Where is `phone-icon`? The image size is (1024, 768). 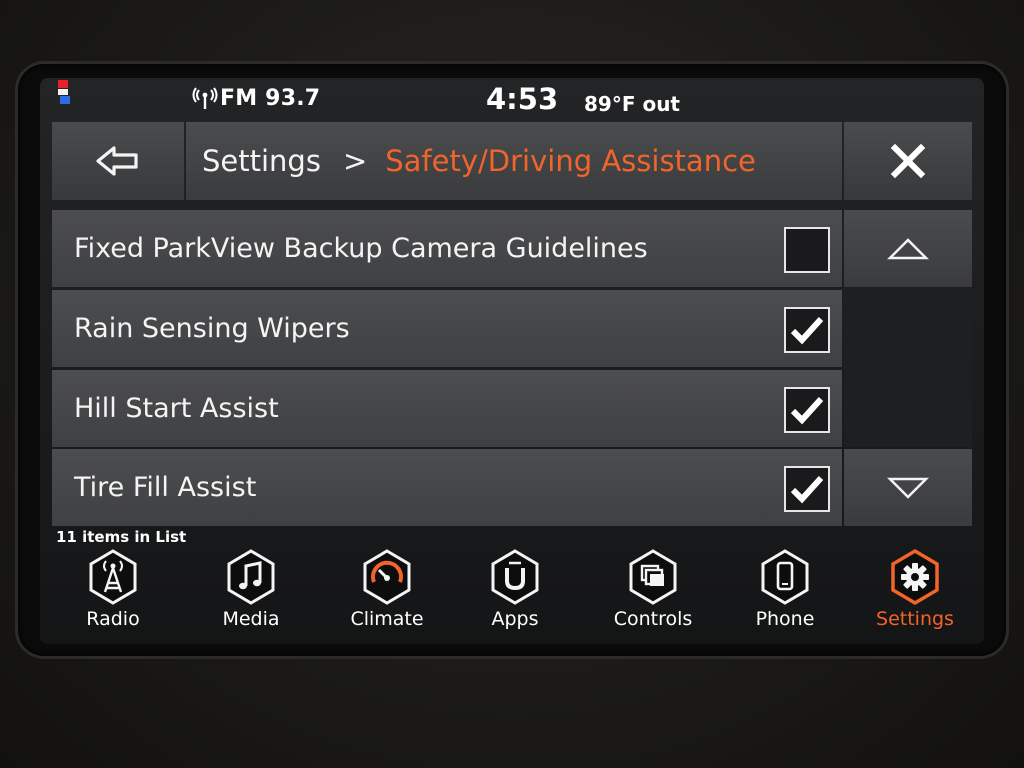
phone-icon is located at coordinates (785, 577).